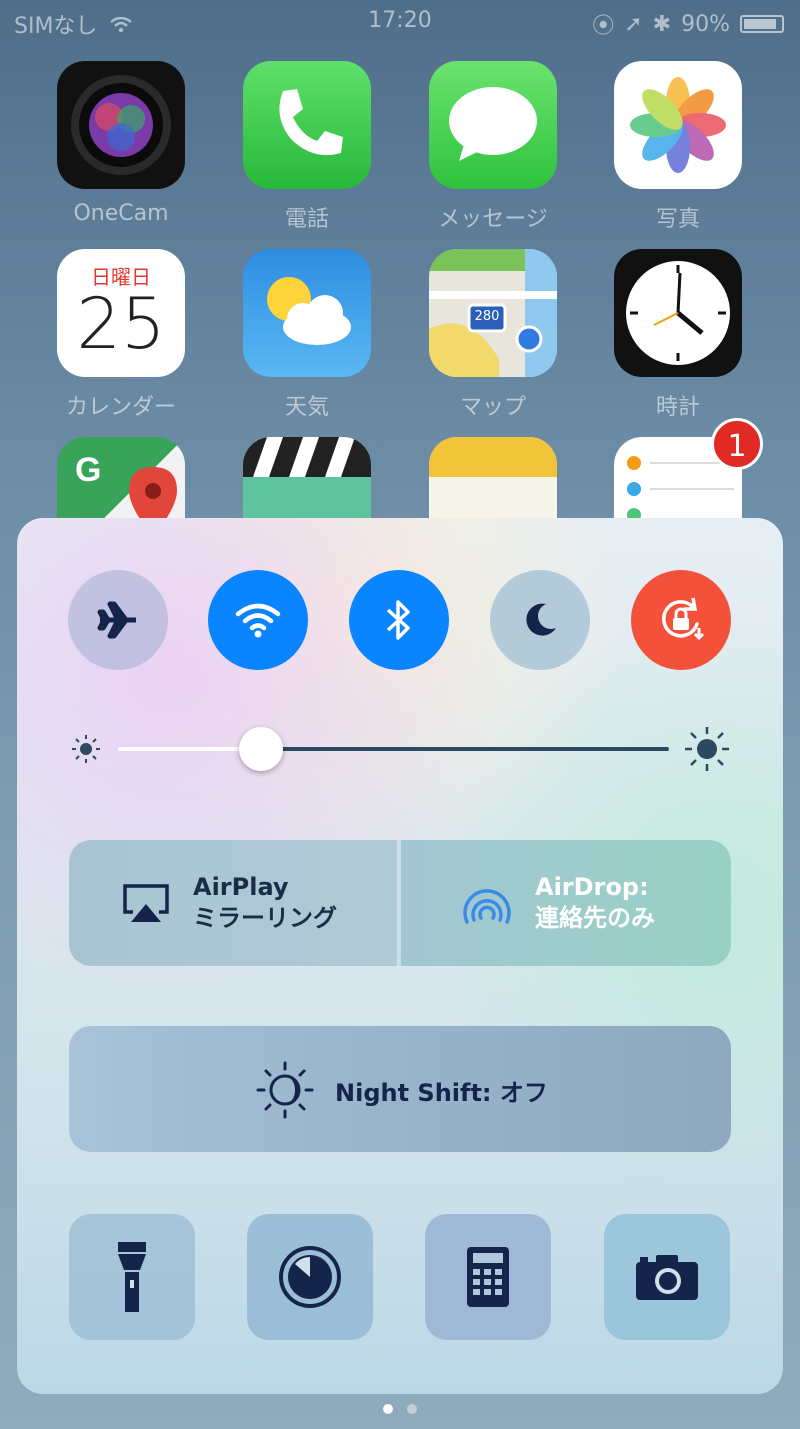 The height and width of the screenshot is (1429, 800). Describe the element at coordinates (121, 125) in the screenshot. I see `onecam-icon` at that location.